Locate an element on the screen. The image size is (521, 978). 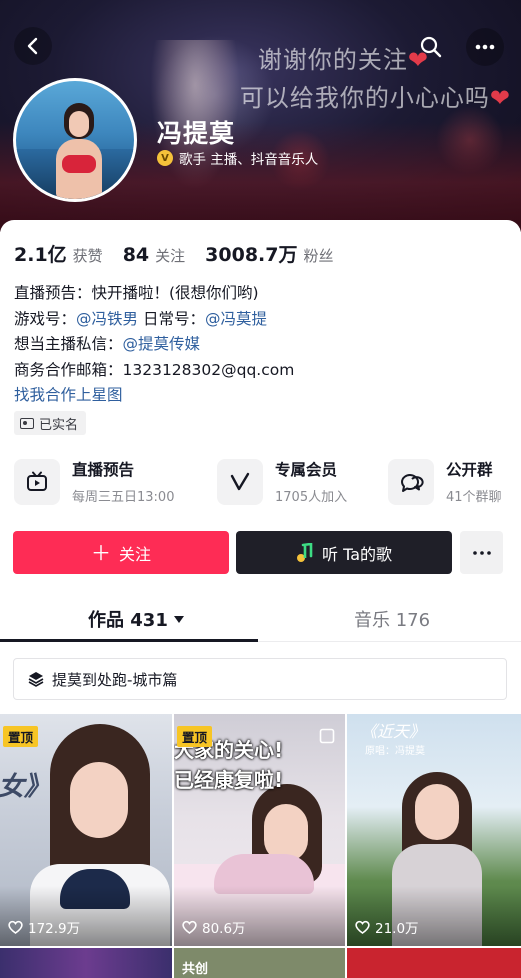
verified-badge-icon: V is located at coordinates (165, 158).